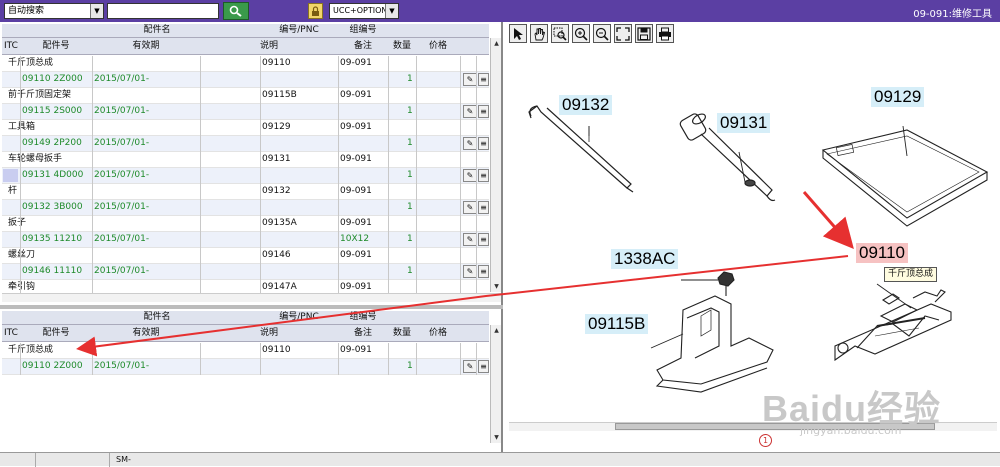 The width and height of the screenshot is (1000, 467). Describe the element at coordinates (245, 318) in the screenshot. I see `grid-header-group: 配件名 编号/PNC 组编号` at that location.